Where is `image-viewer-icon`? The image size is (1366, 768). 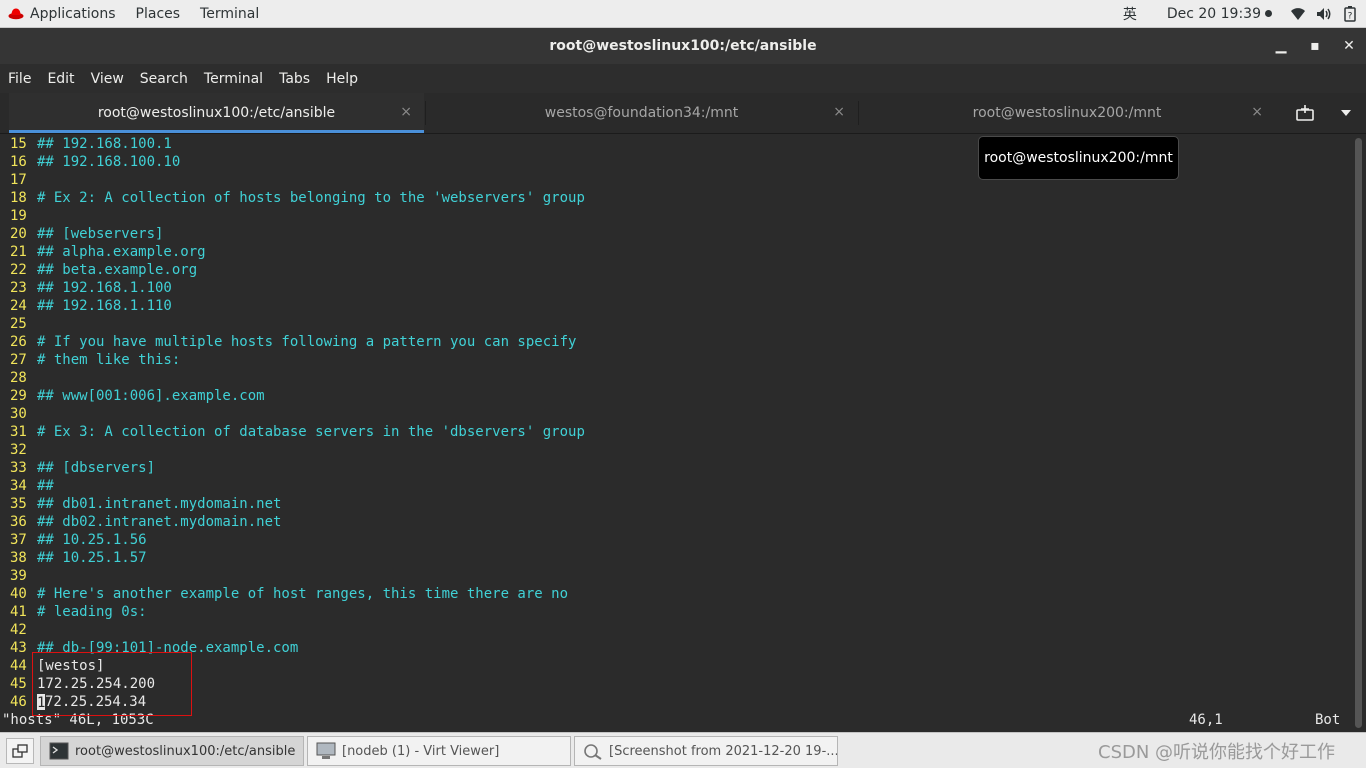 image-viewer-icon is located at coordinates (593, 752).